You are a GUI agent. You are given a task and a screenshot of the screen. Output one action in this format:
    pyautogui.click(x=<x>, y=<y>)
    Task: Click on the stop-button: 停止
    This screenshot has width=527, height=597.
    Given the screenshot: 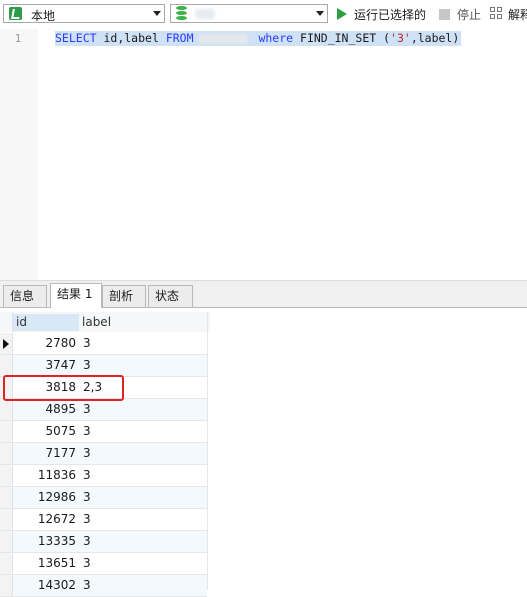 What is the action you would take?
    pyautogui.click(x=460, y=14)
    